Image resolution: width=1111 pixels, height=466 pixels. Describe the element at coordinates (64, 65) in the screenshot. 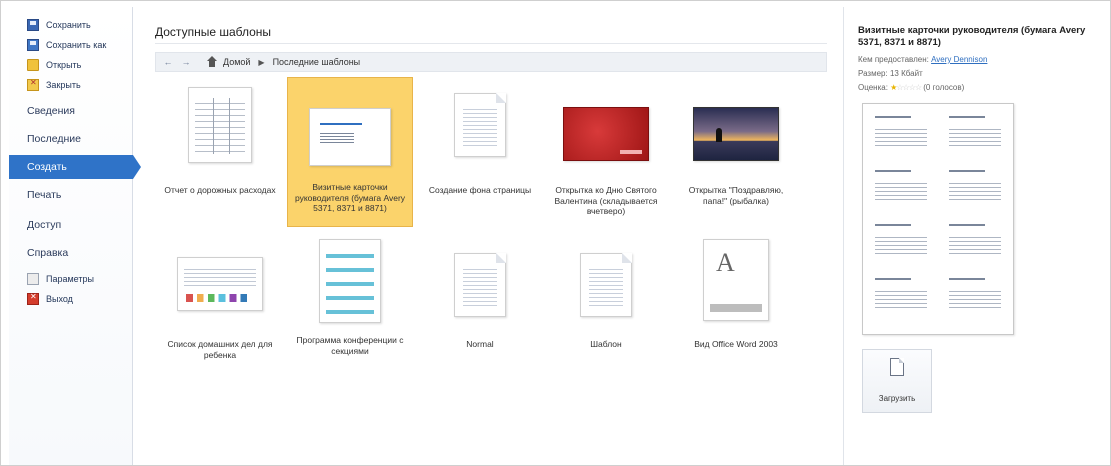

I see `sidebar-item-label: Открыть` at that location.